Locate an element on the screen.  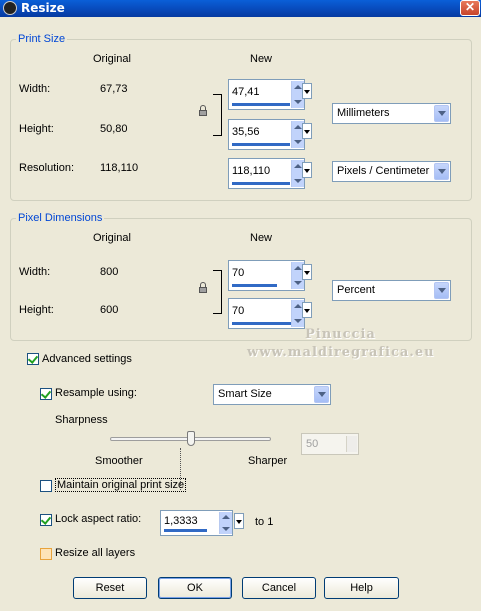
print-height-dropdown is located at coordinates (307, 131).